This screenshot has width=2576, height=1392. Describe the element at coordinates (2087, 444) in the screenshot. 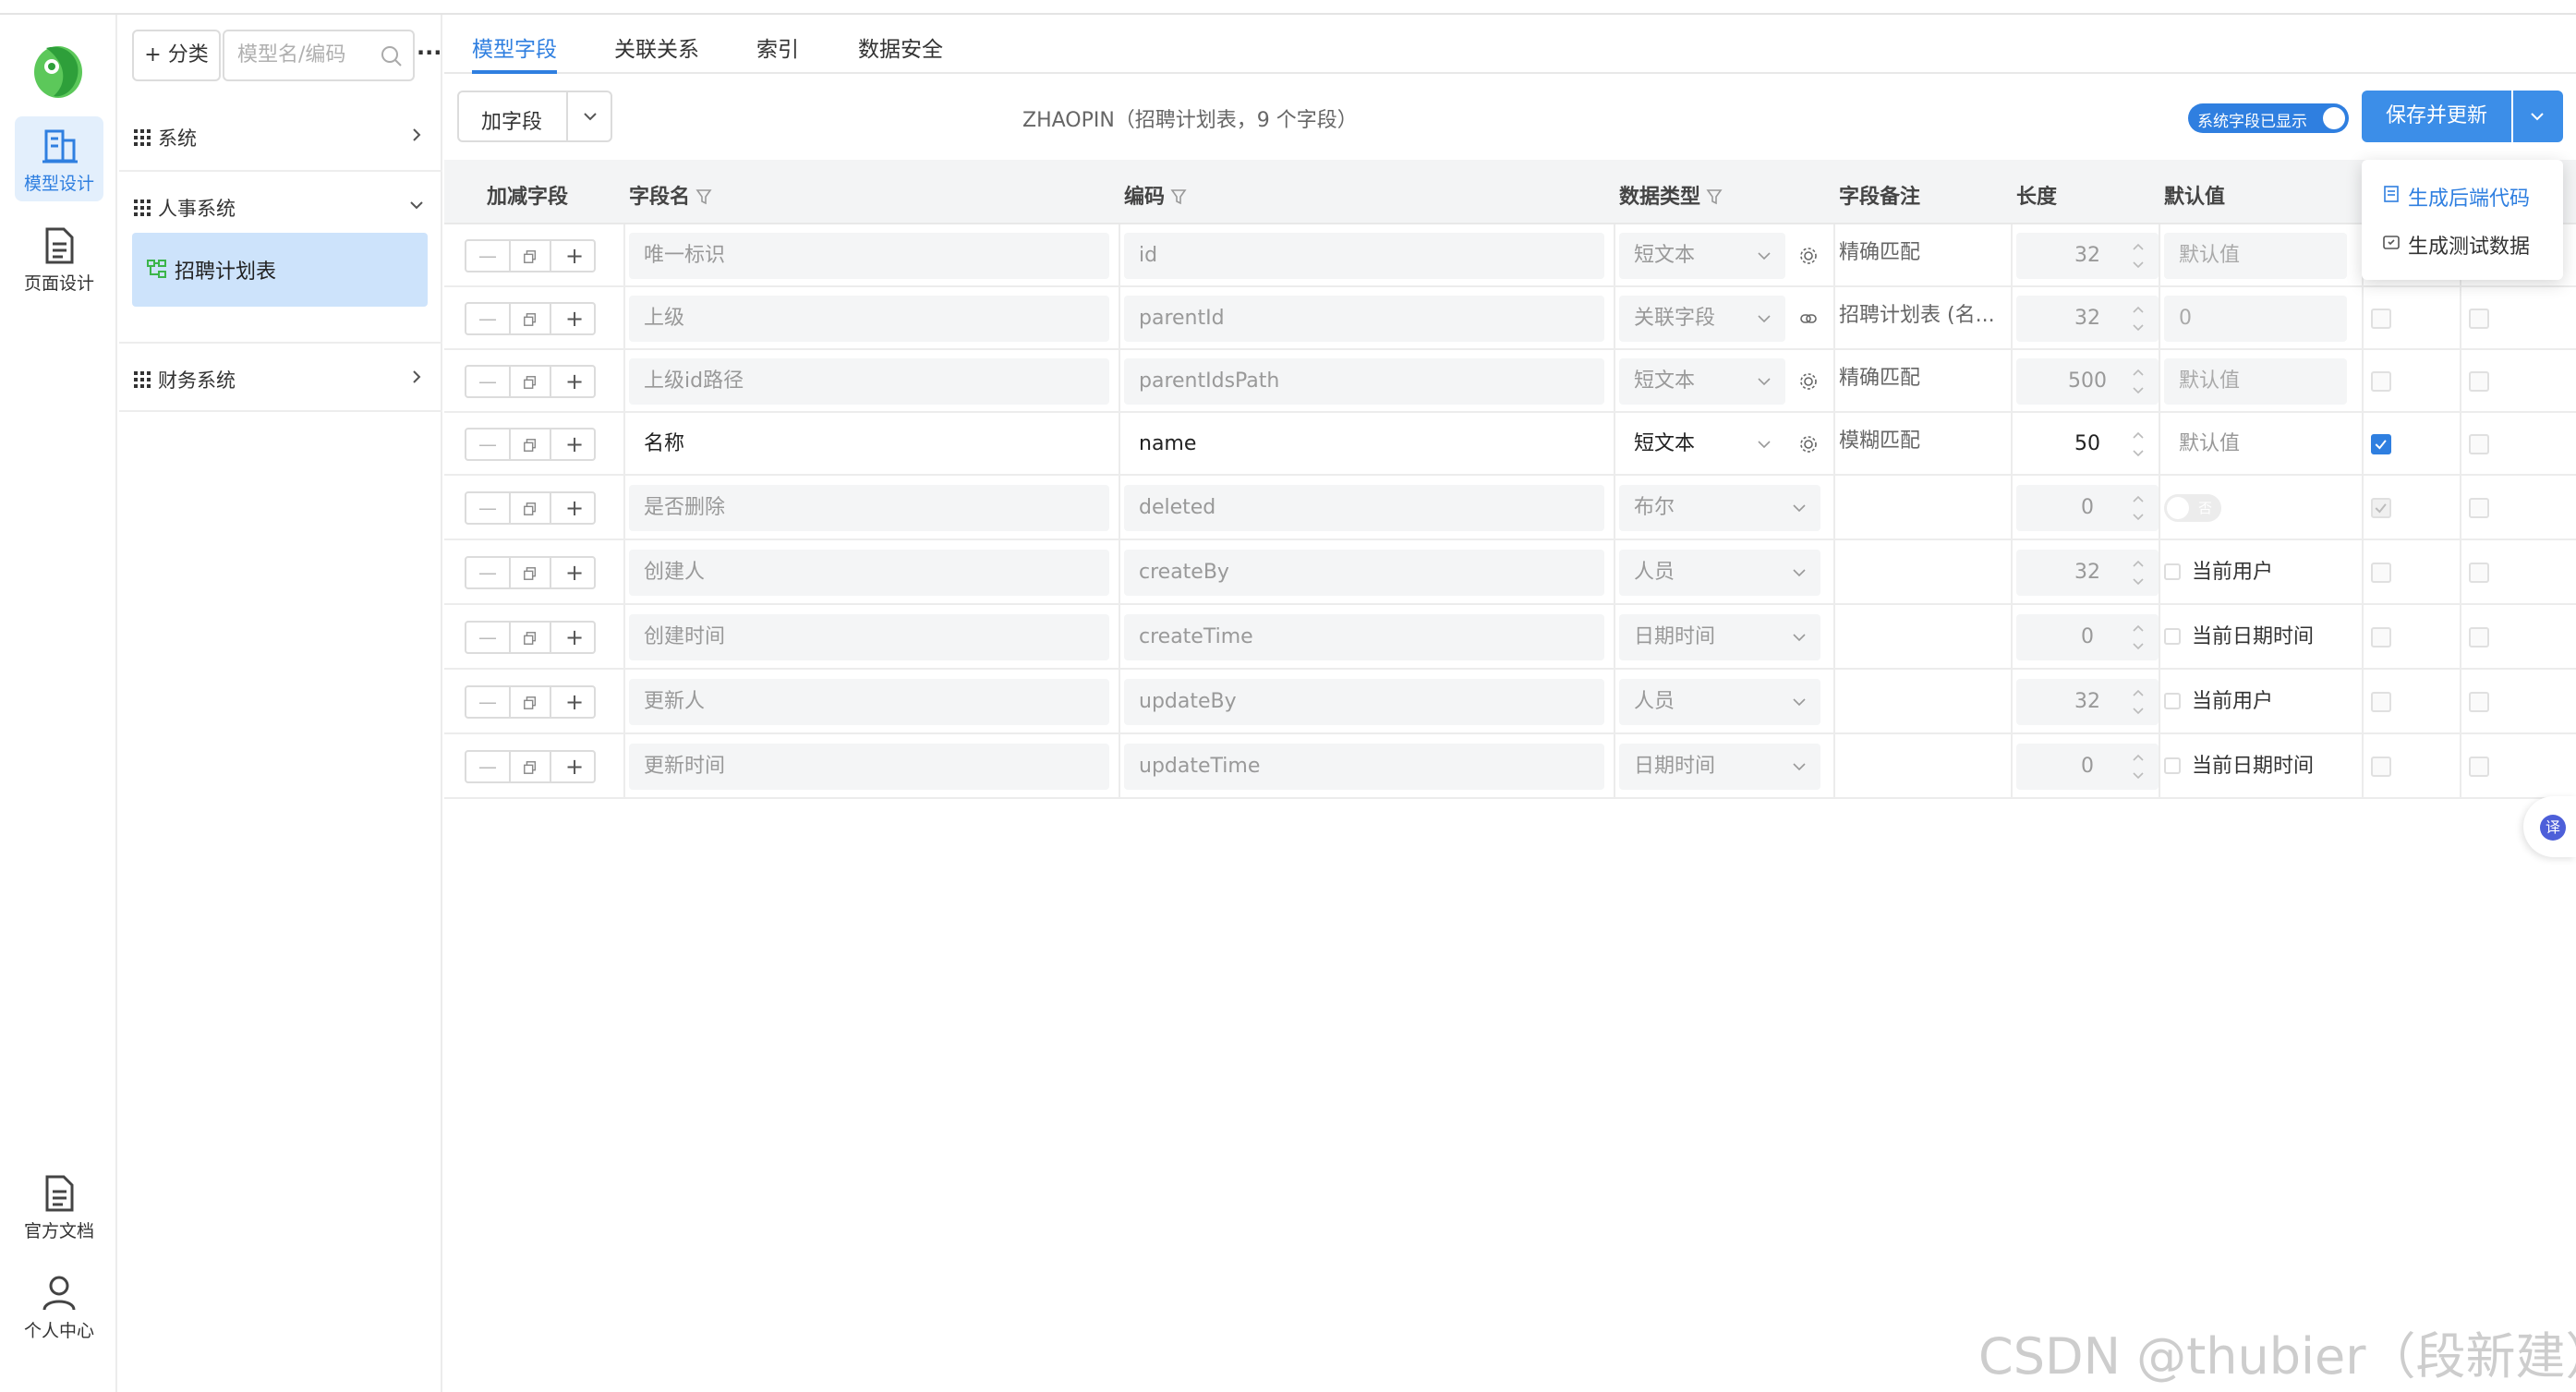

I see `field-length-input: 50` at that location.